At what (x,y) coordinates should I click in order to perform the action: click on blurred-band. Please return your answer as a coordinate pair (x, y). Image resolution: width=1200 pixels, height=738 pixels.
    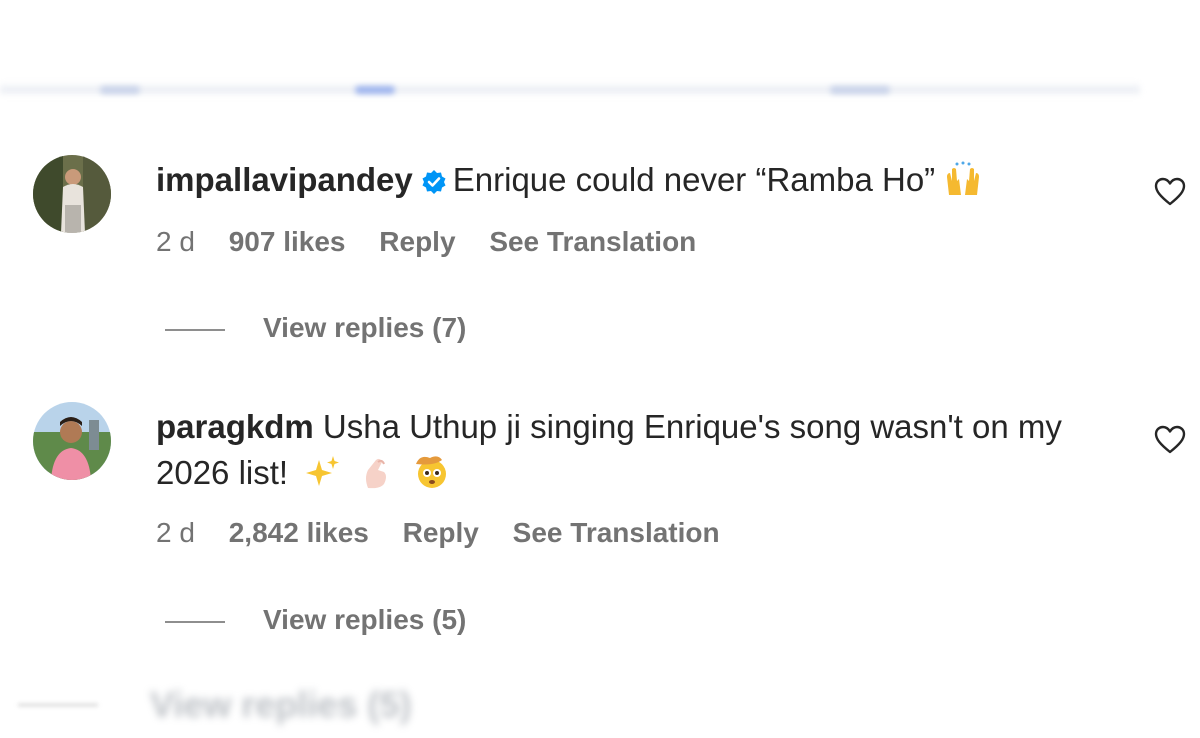
    Looking at the image, I should click on (570, 89).